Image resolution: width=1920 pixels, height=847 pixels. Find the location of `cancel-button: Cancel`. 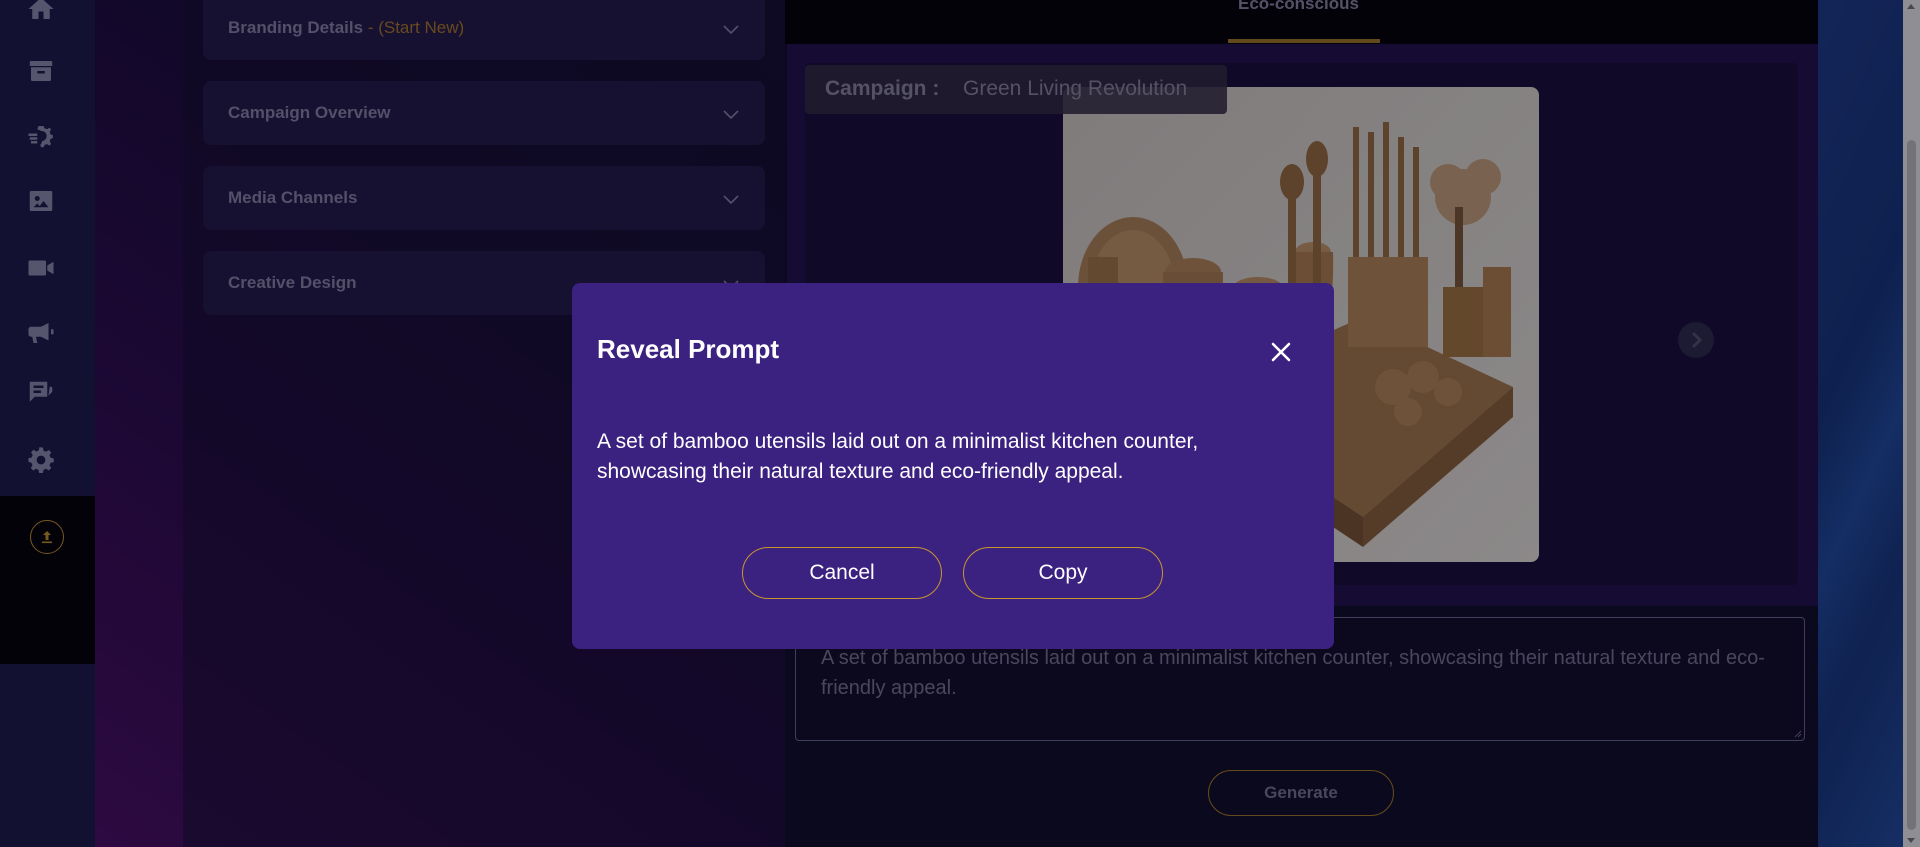

cancel-button: Cancel is located at coordinates (842, 573).